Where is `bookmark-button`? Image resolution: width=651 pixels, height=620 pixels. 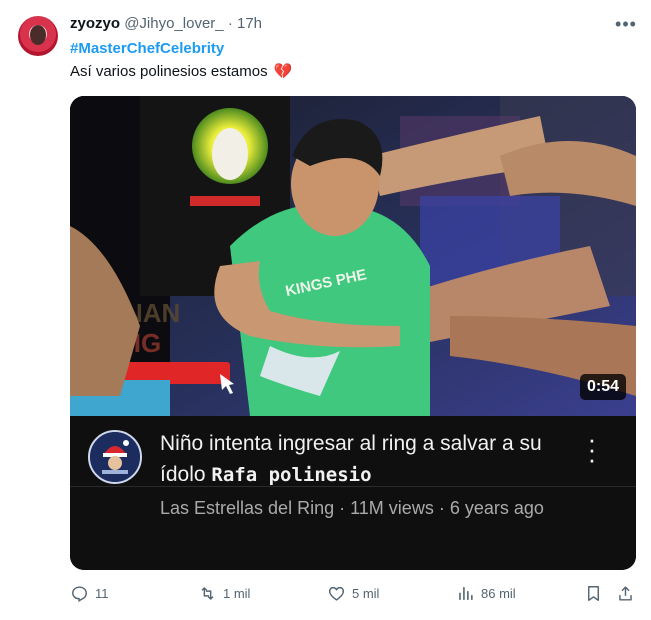
bookmark-button is located at coordinates (596, 593).